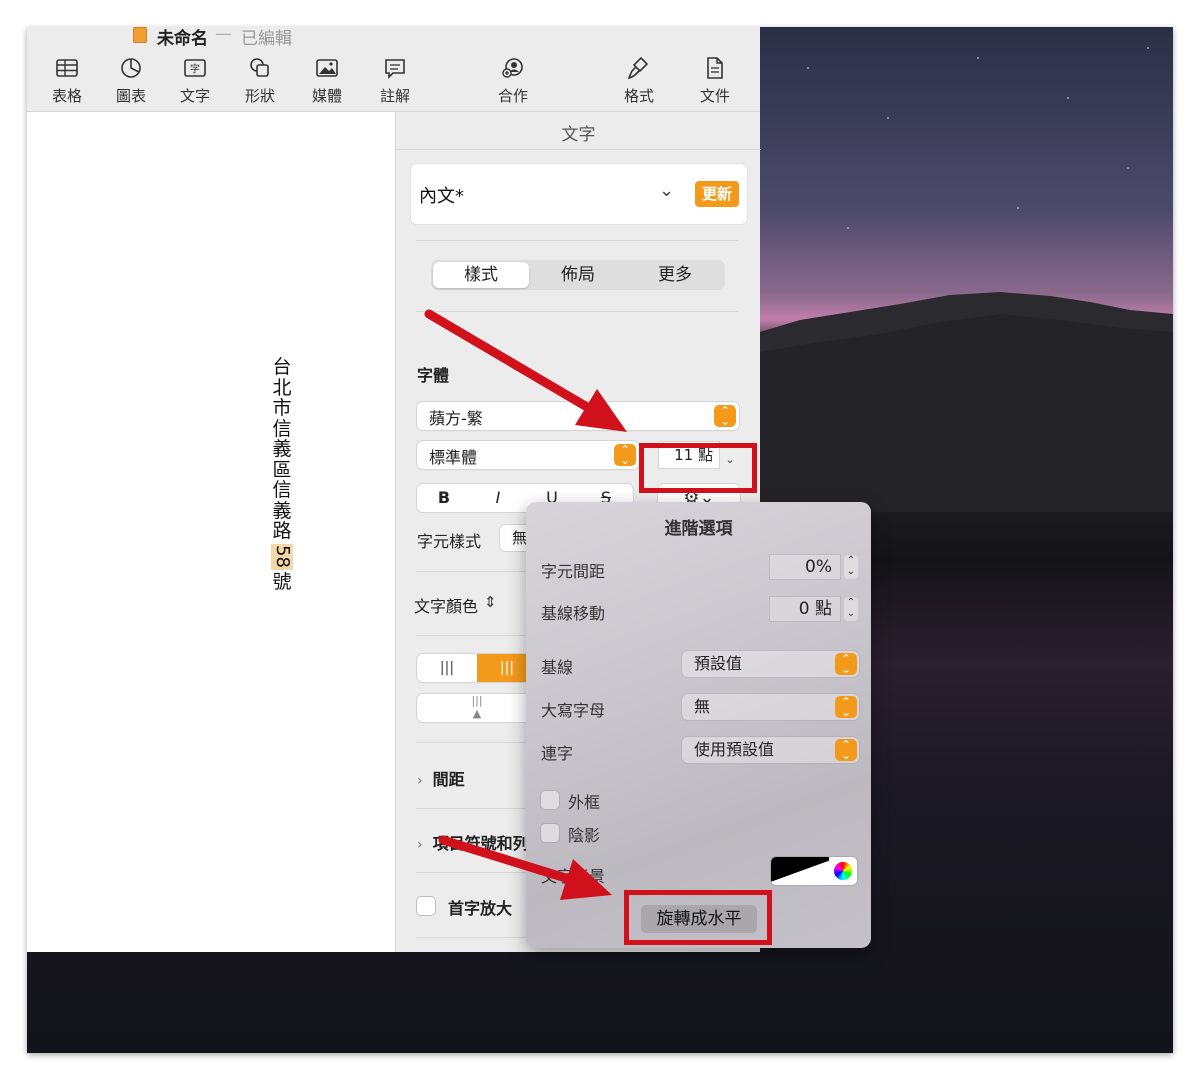  I want to click on tab-style: 樣式, so click(481, 275).